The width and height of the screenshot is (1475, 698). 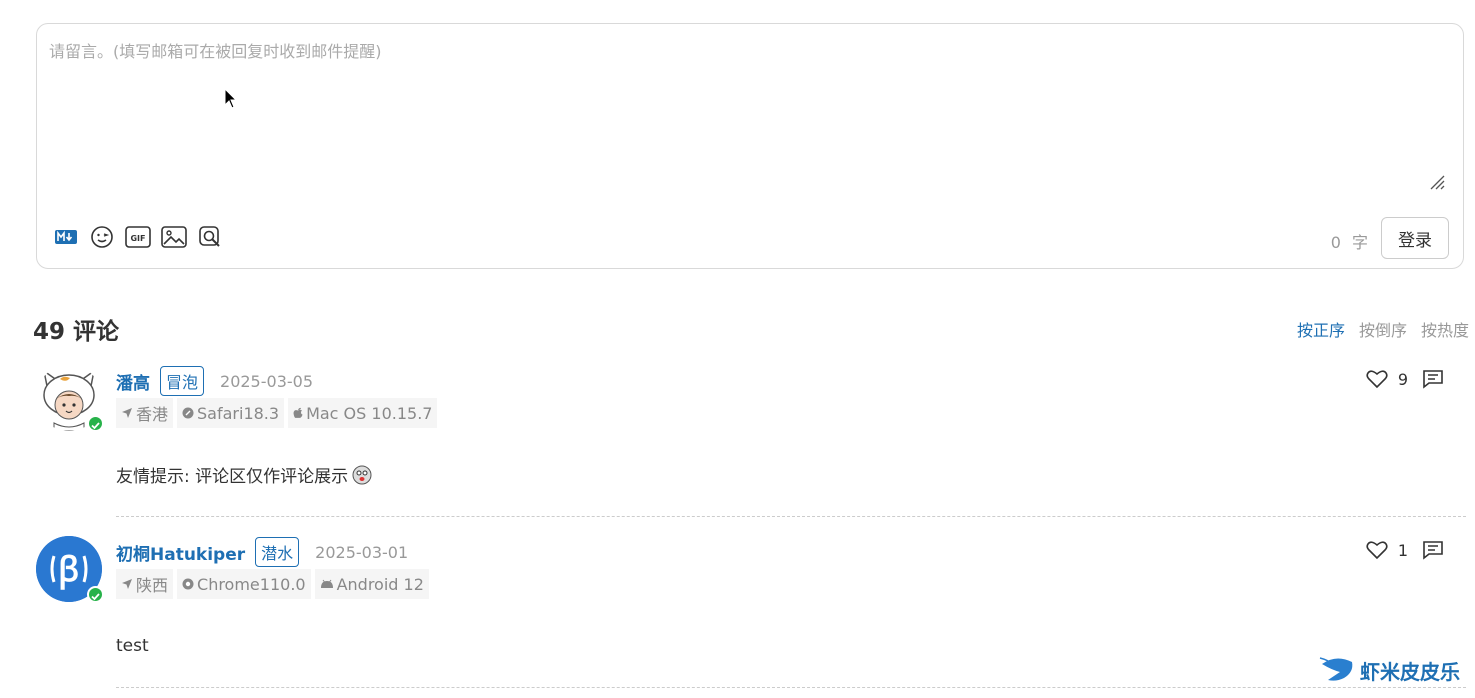 What do you see at coordinates (188, 584) in the screenshot?
I see `chrome-icon` at bounding box center [188, 584].